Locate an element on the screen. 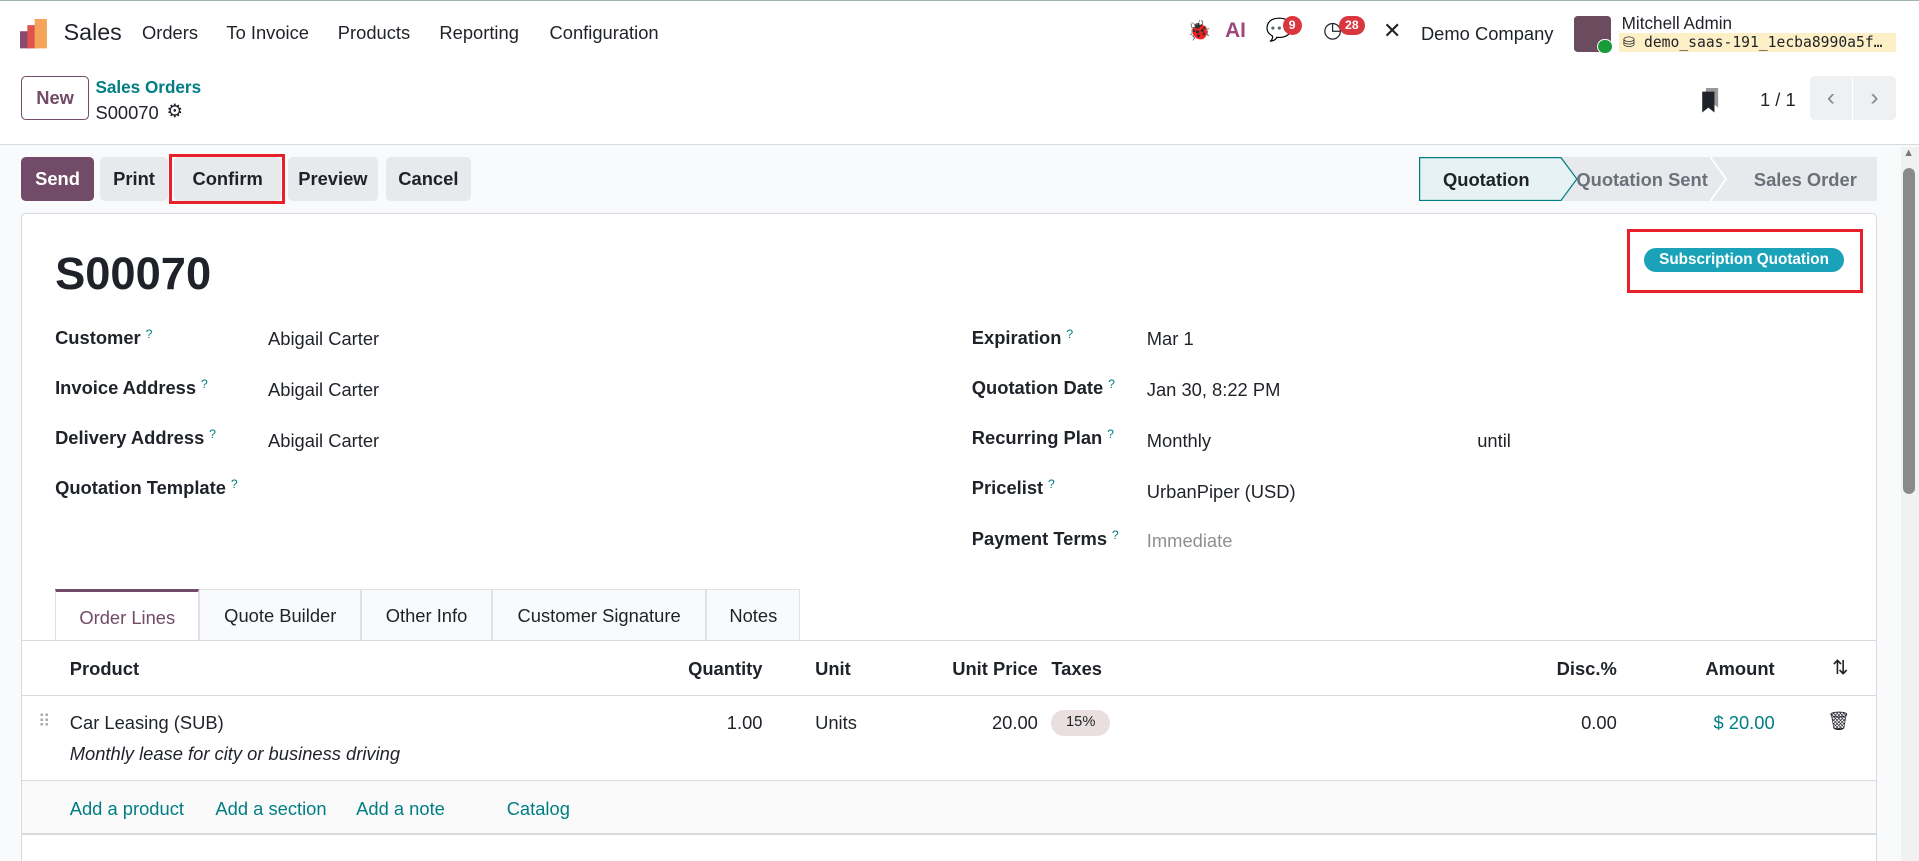 The image size is (1919, 861). print-button: Print is located at coordinates (134, 178).